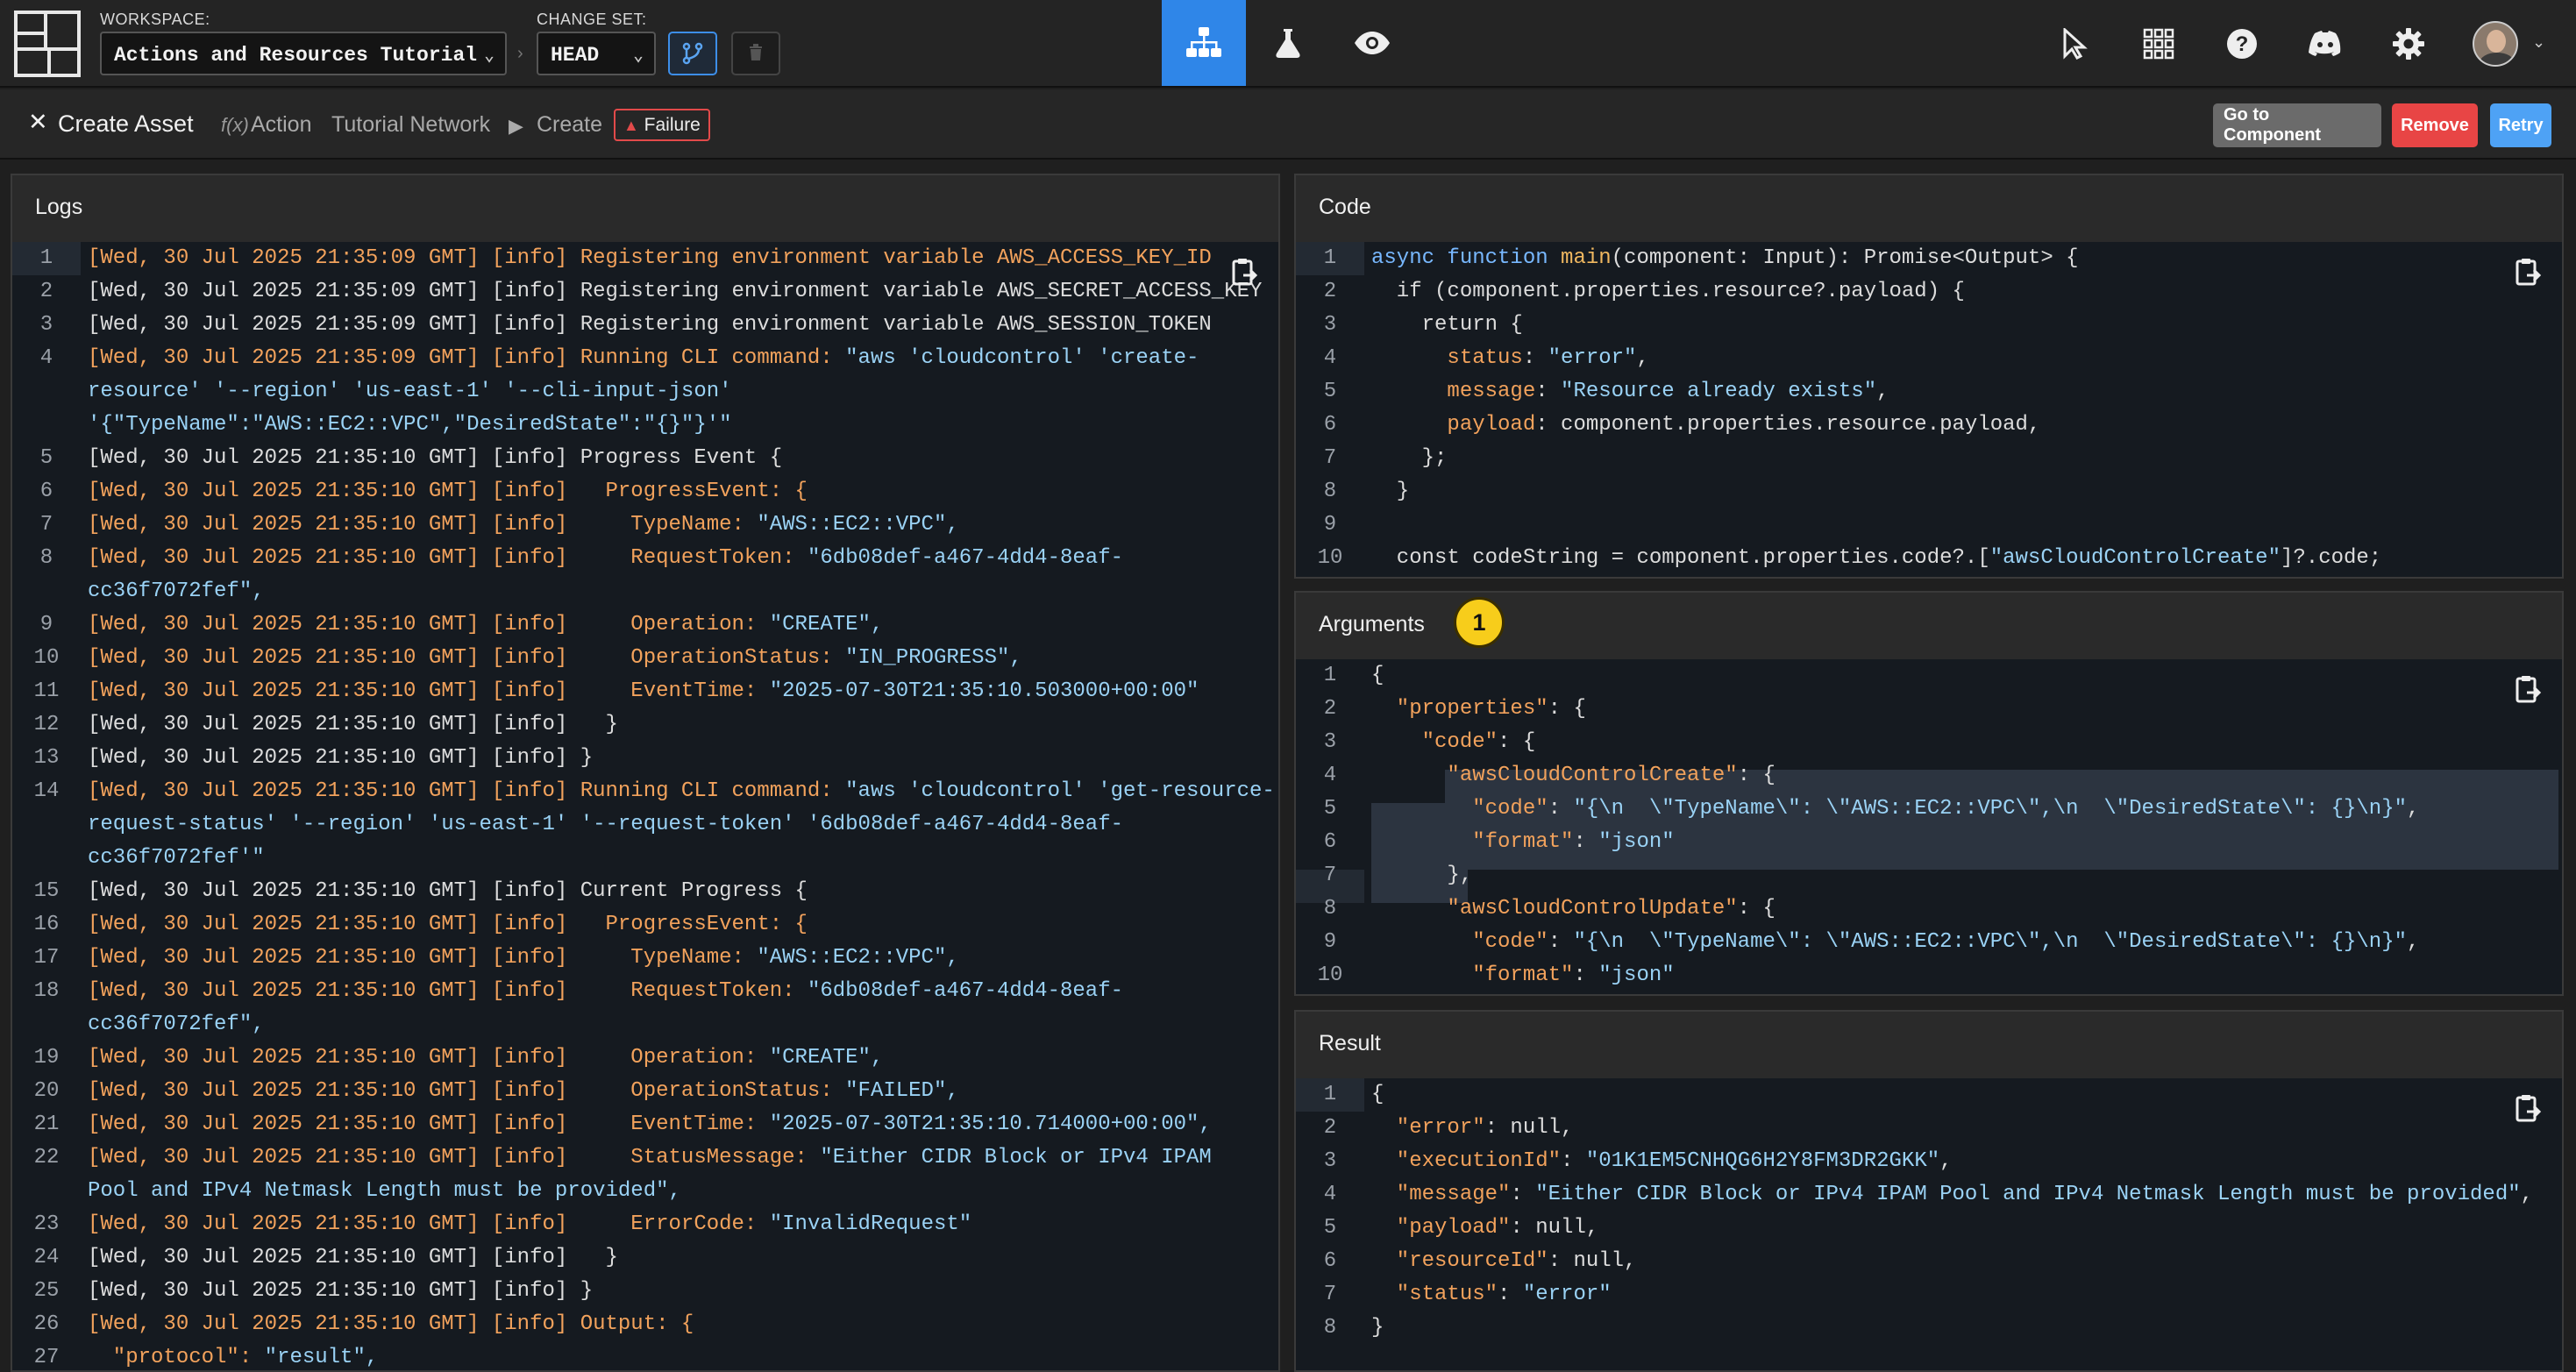 The width and height of the screenshot is (2576, 1372). What do you see at coordinates (176, 1024) in the screenshot?
I see `code-line: cc36f7072fef",` at bounding box center [176, 1024].